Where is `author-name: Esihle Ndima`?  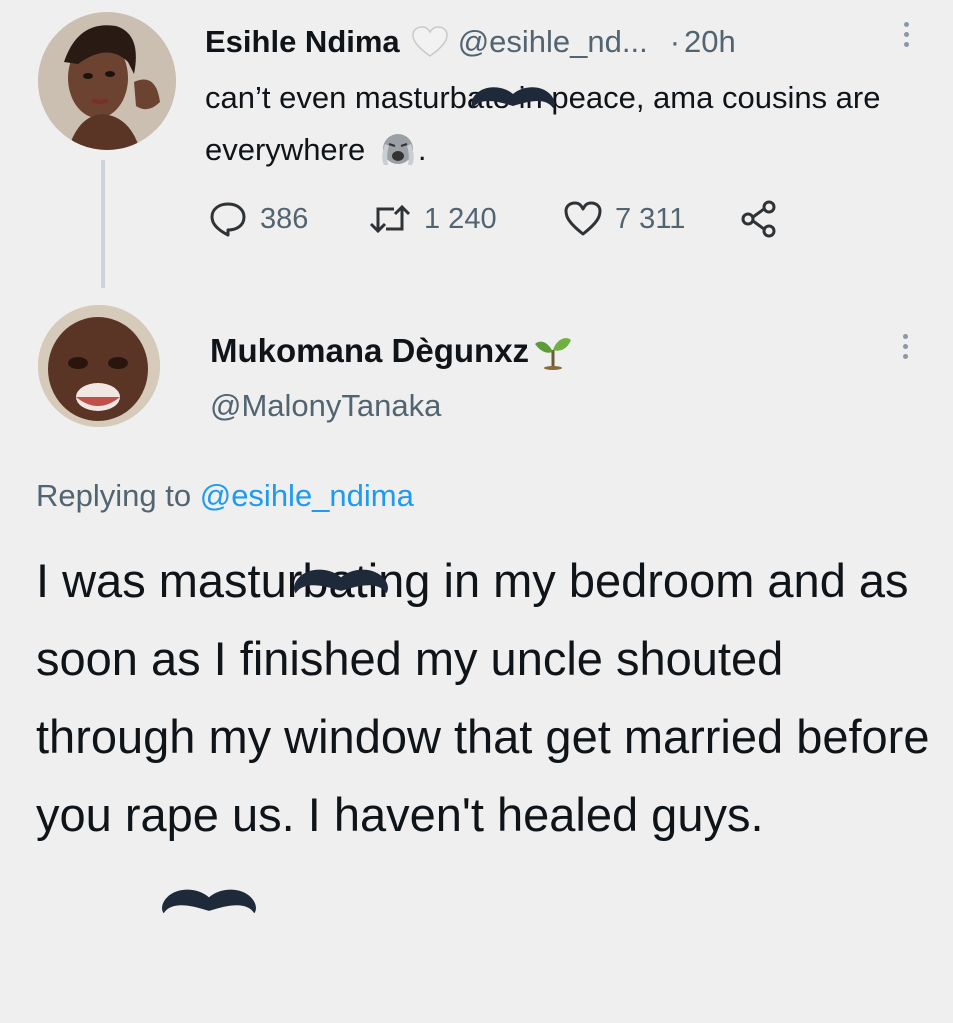 author-name: Esihle Ndima is located at coordinates (302, 42).